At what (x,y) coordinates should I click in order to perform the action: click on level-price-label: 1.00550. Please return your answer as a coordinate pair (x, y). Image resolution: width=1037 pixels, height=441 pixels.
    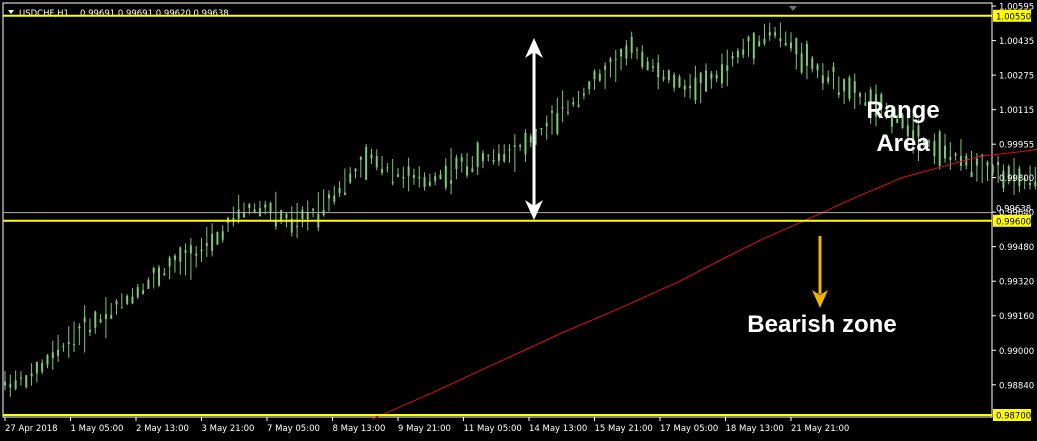
    Looking at the image, I should click on (1013, 17).